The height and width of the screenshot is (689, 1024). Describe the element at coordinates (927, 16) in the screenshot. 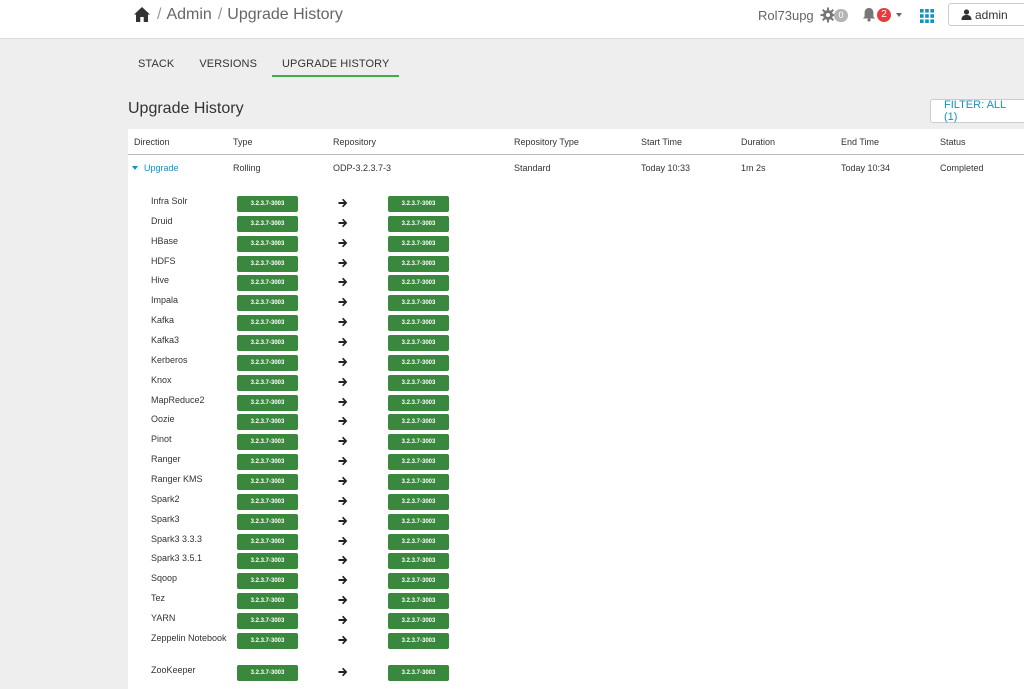

I see `apps-grid-icon` at that location.